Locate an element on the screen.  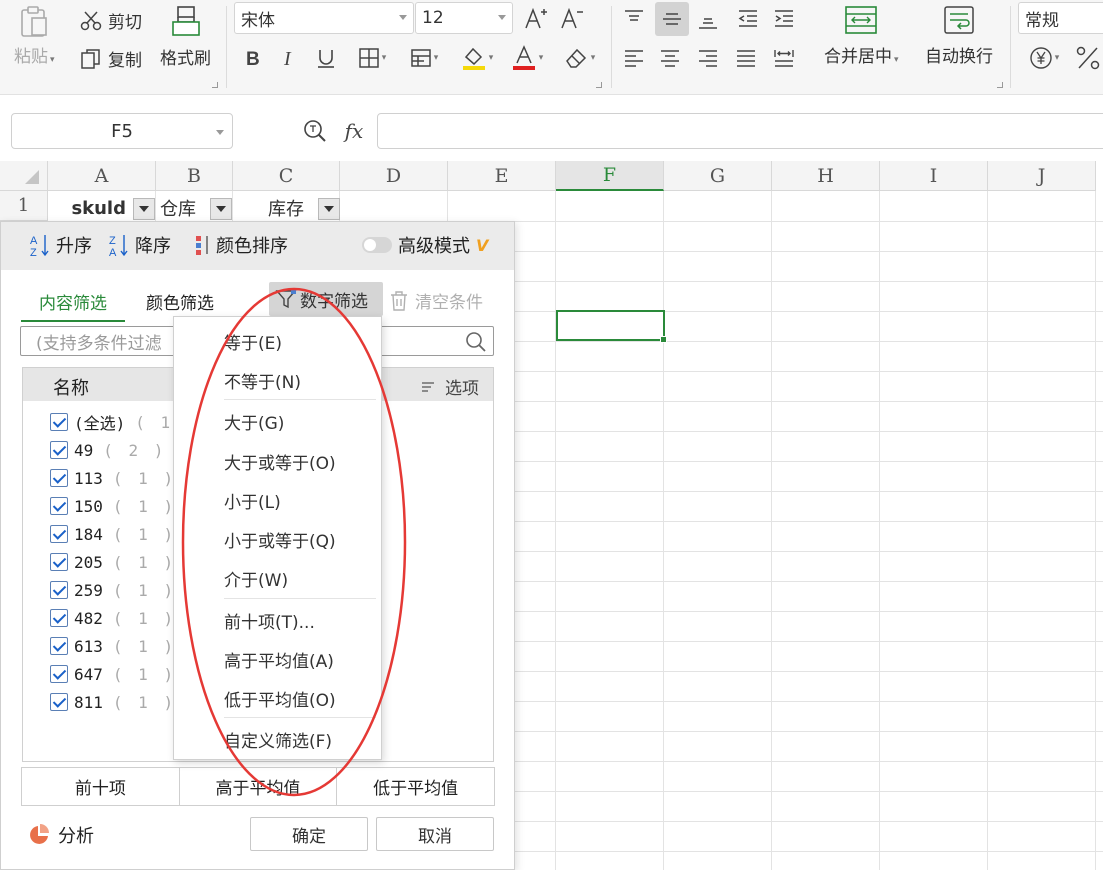
auto-wrap-button: 自动换行 is located at coordinates (959, 35).